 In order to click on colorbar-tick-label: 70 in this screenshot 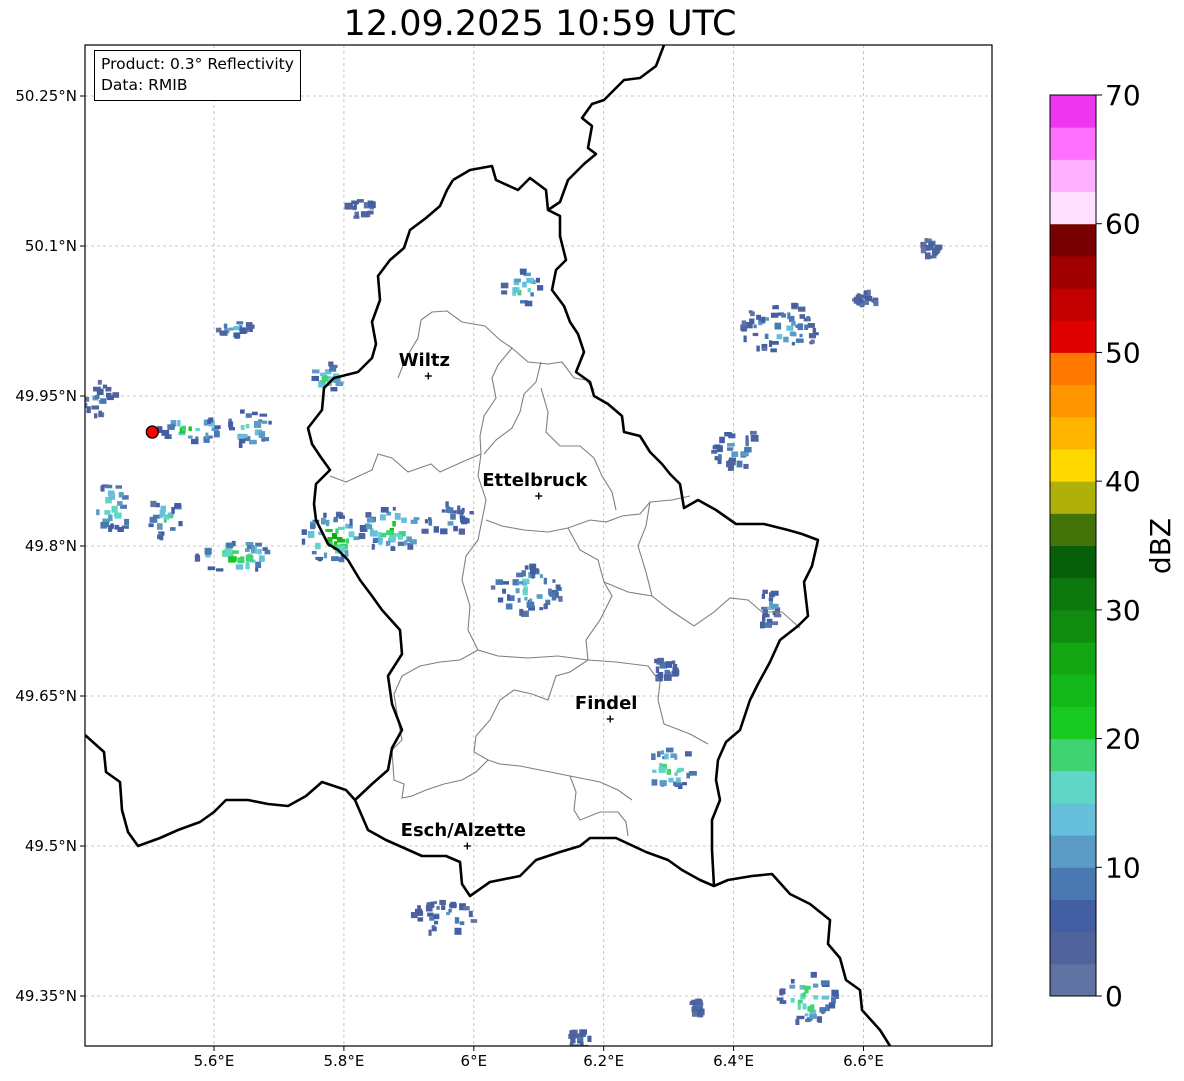, I will do `click(1123, 95)`.